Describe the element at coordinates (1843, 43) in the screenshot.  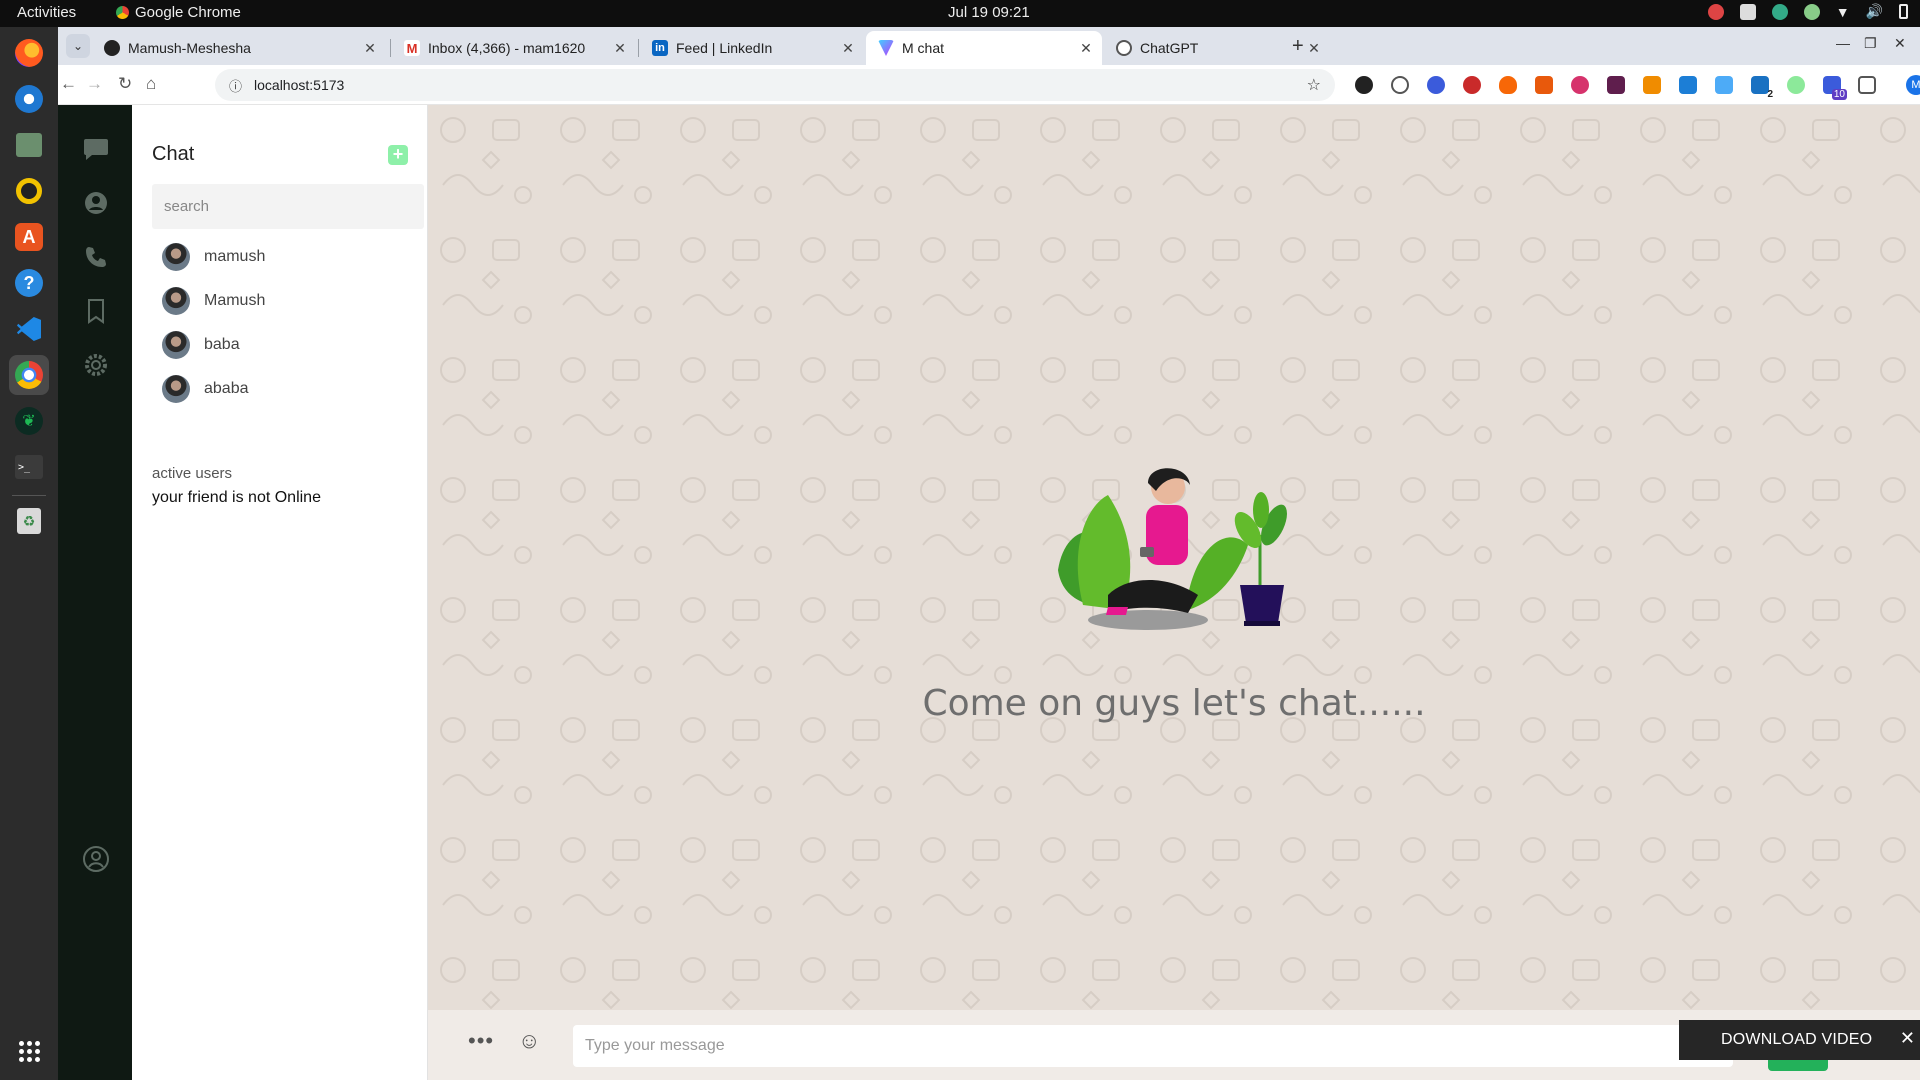
I see `minimize-icon: —` at that location.